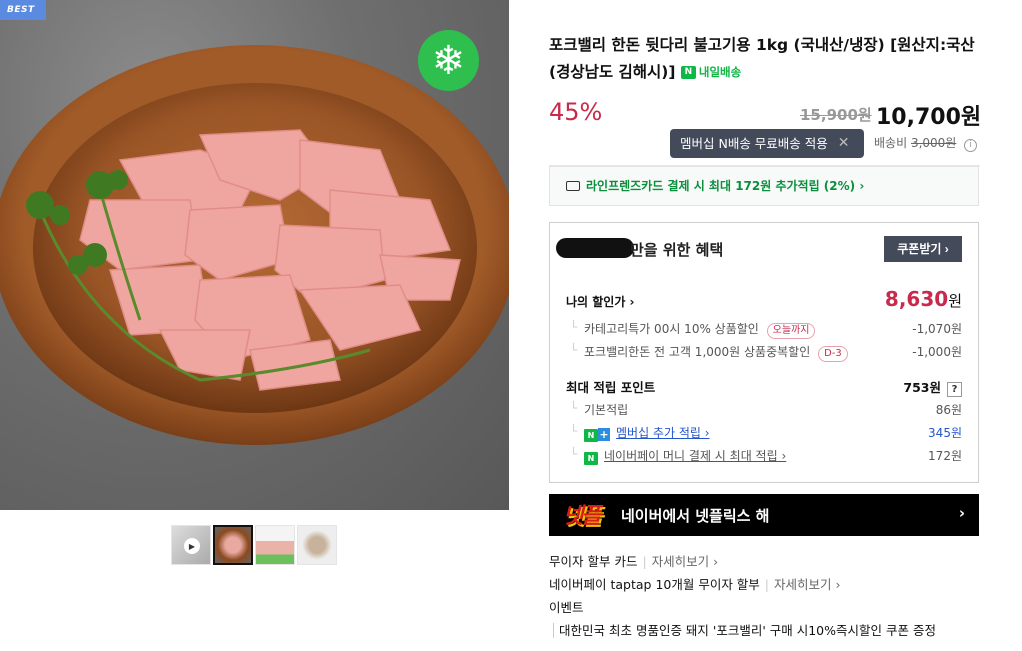  What do you see at coordinates (764, 387) in the screenshot?
I see `max-points-row: 최대 적립 포인트 753원?` at bounding box center [764, 387].